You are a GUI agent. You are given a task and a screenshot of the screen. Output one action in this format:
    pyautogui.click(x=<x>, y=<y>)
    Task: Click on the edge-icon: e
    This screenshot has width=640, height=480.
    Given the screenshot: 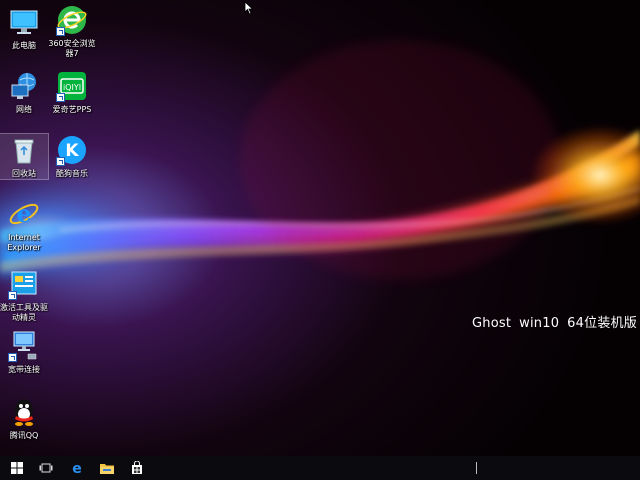 What is the action you would take?
    pyautogui.click(x=77, y=468)
    